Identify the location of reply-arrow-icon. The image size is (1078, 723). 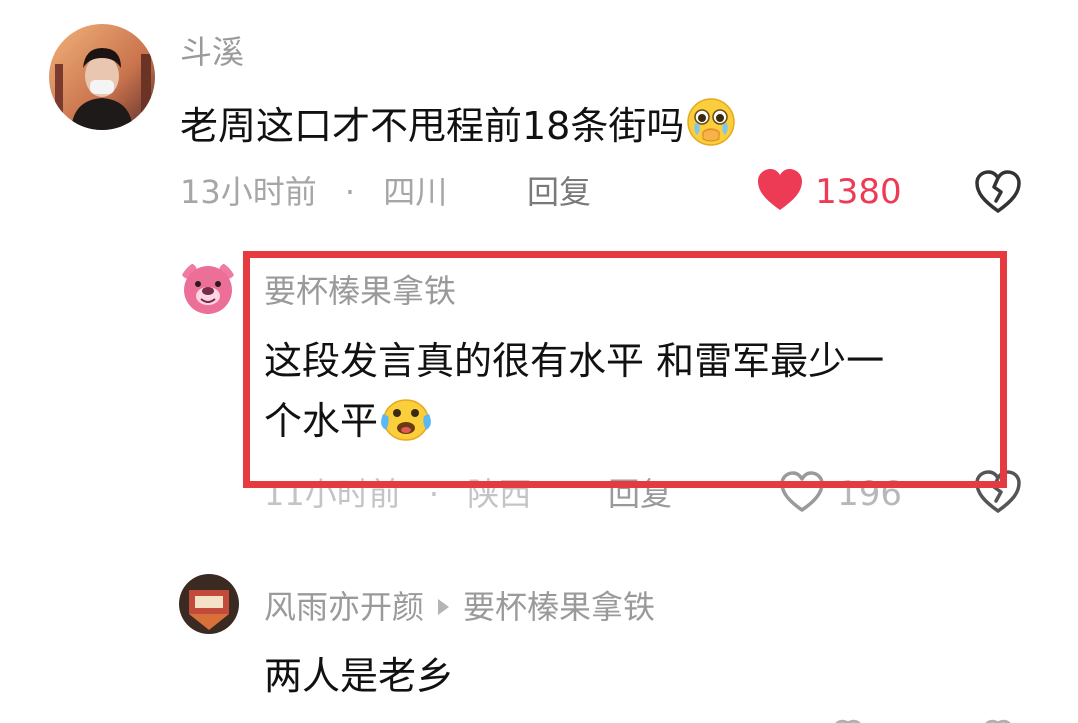
(444, 607).